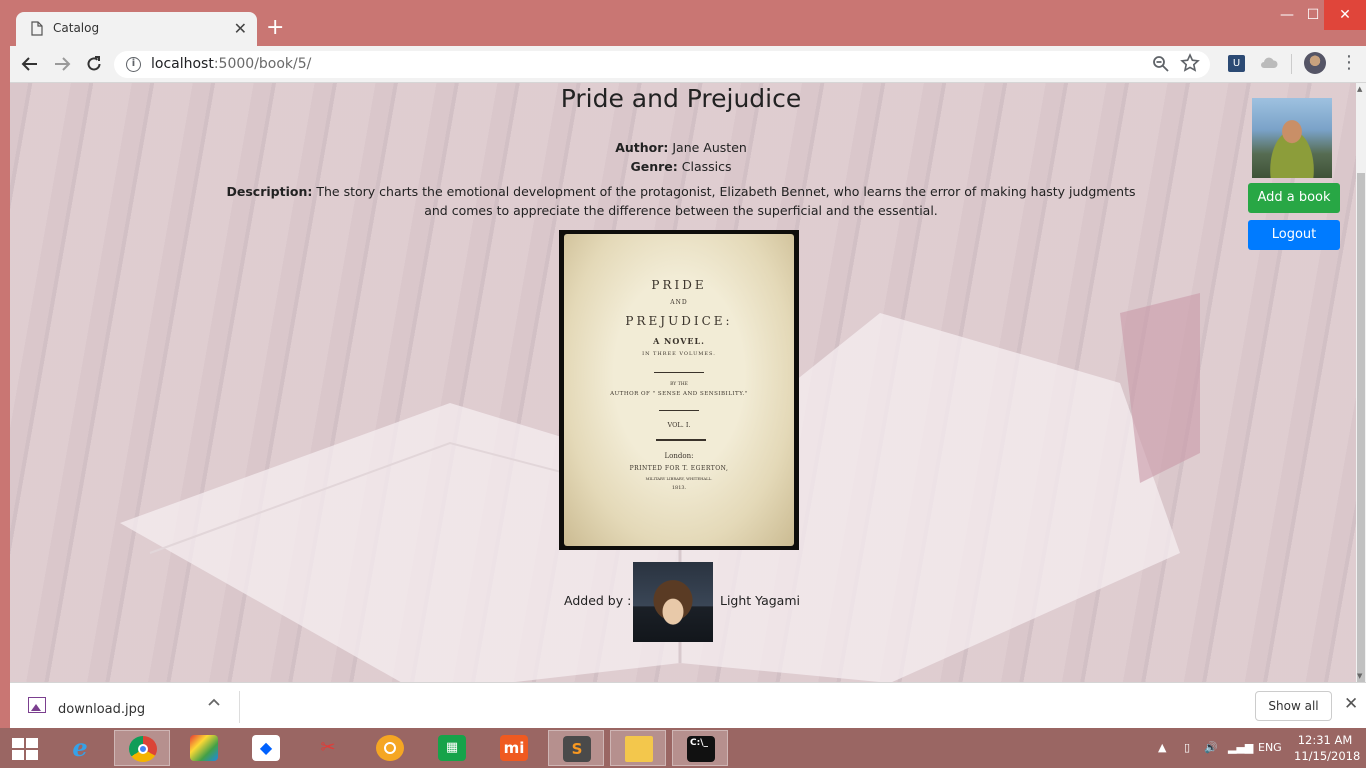 The height and width of the screenshot is (768, 1366). I want to click on browser-toolbar: i localhost:5000/book/5/ U ⋮, so click(688, 64).